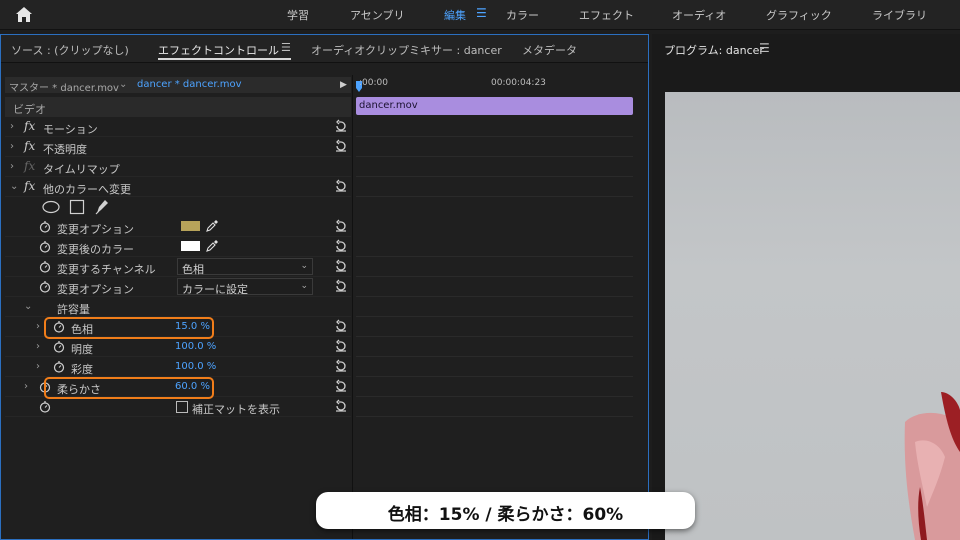  What do you see at coordinates (178, 127) in the screenshot?
I see `effect-row-motion: › fx モーション` at bounding box center [178, 127].